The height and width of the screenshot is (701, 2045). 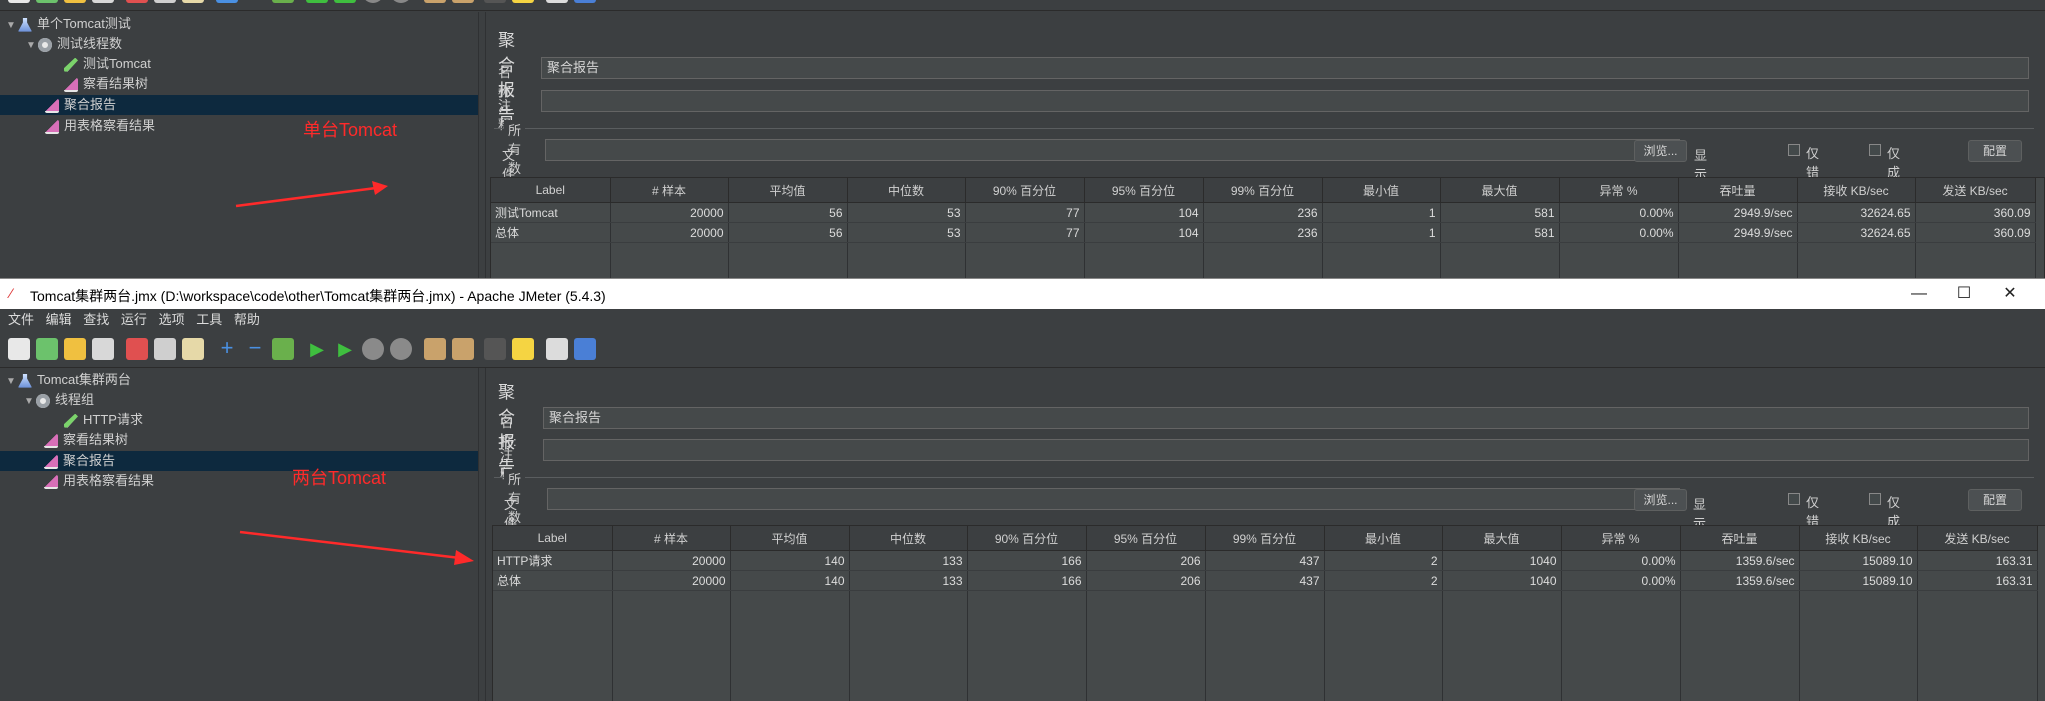 What do you see at coordinates (103, 420) in the screenshot?
I see `tree-sampler: HTTP请求` at bounding box center [103, 420].